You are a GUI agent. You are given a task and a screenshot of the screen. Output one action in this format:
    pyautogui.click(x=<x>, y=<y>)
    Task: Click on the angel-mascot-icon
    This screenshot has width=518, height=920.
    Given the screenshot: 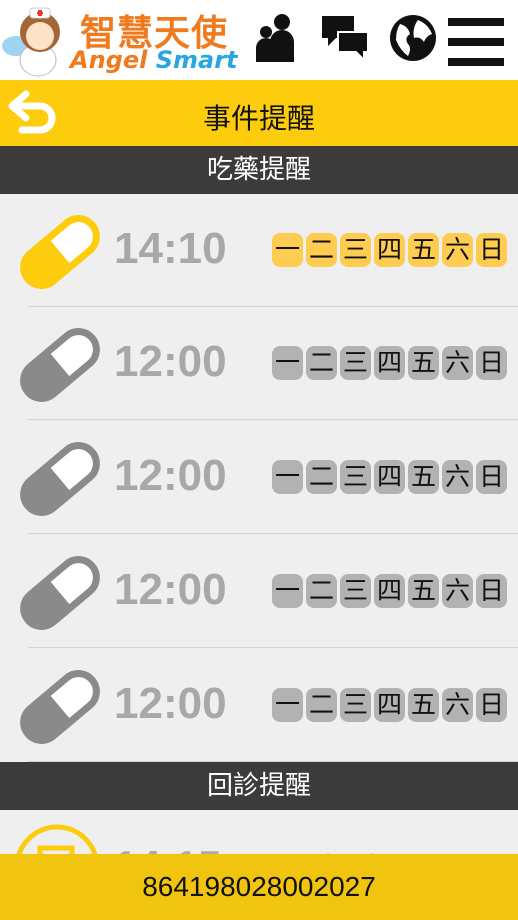 What is the action you would take?
    pyautogui.click(x=31, y=42)
    